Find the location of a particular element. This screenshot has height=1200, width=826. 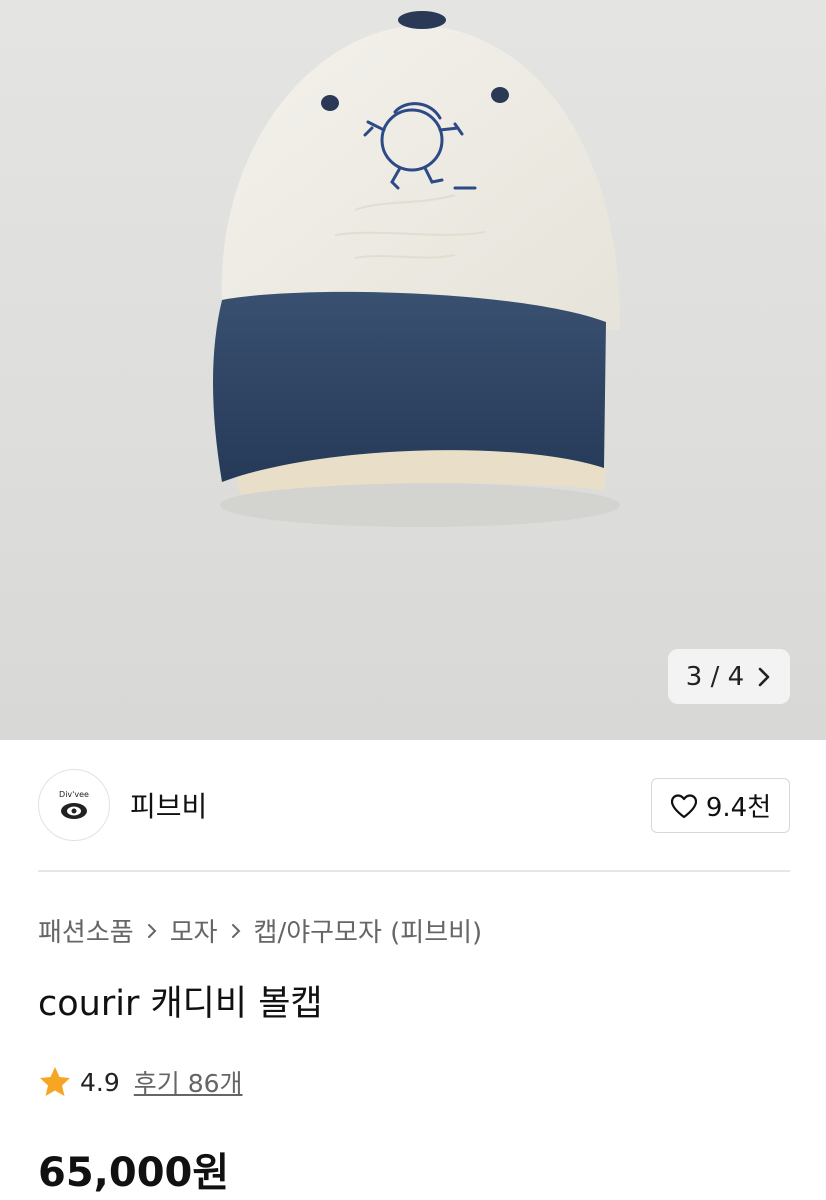

breadcrumb: 패션소품 모자 캡/야구모자 (피브비) is located at coordinates (260, 930).